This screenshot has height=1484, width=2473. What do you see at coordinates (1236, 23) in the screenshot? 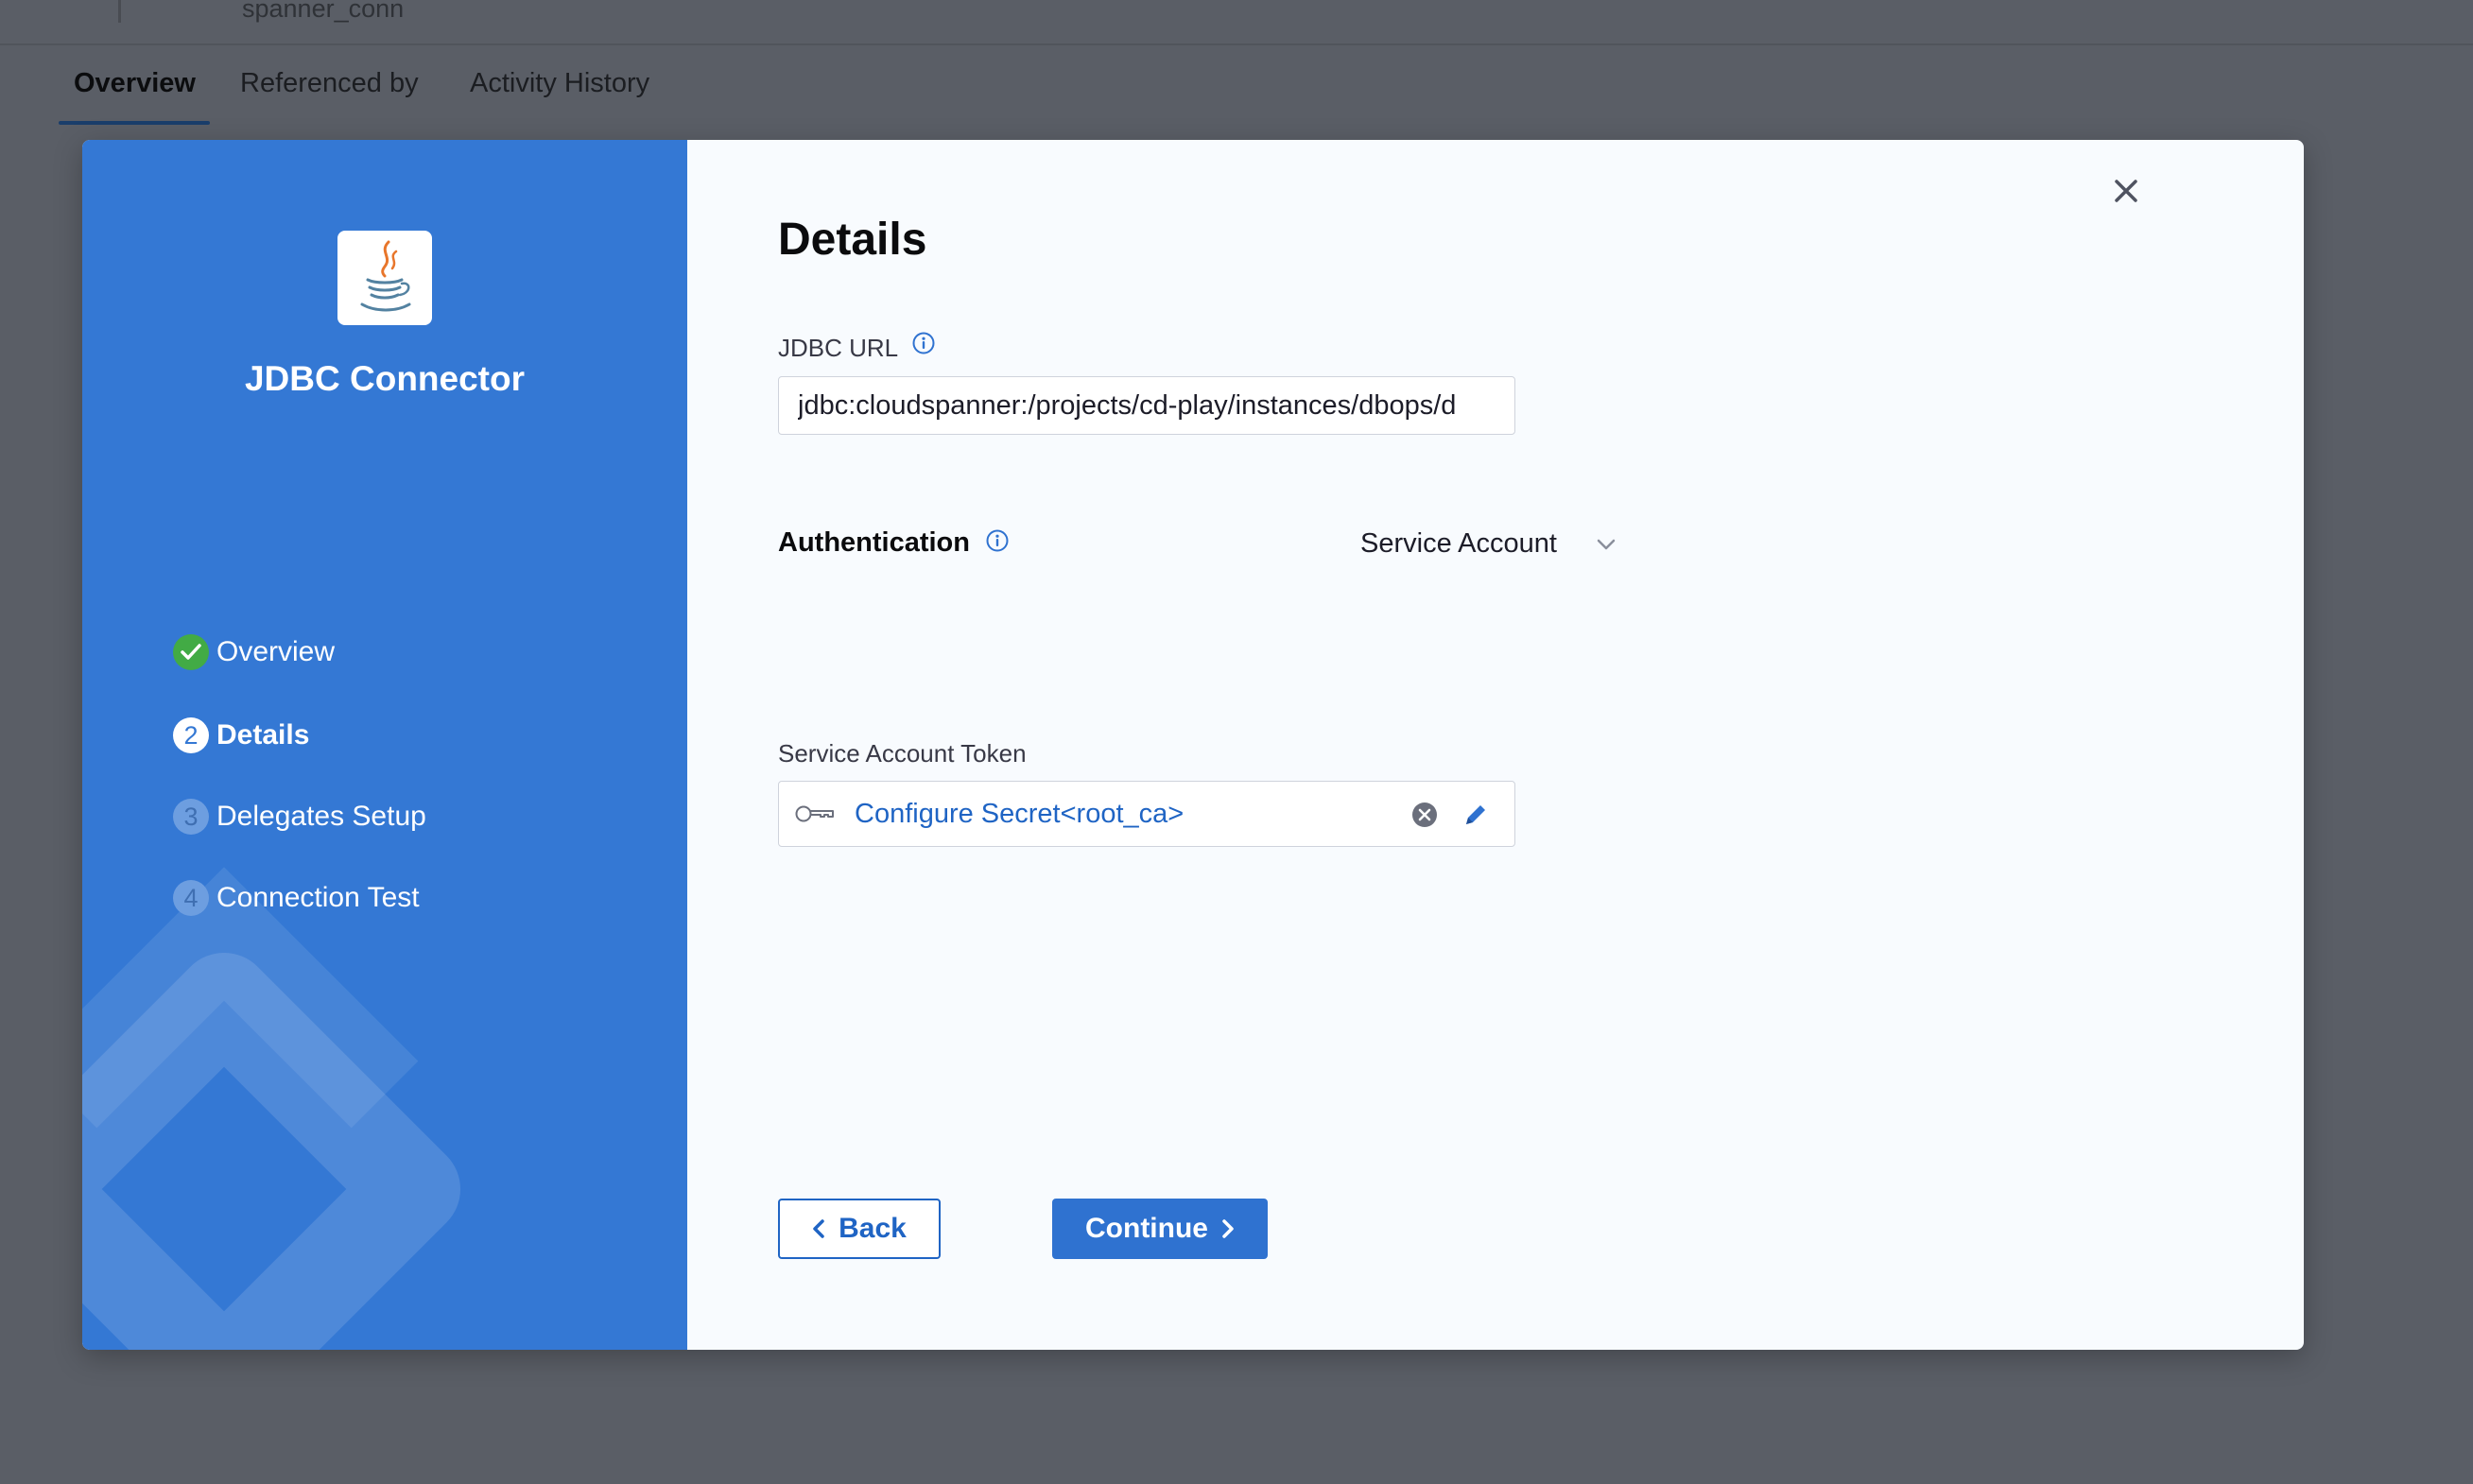
I see `page-header: spanner_conn` at bounding box center [1236, 23].